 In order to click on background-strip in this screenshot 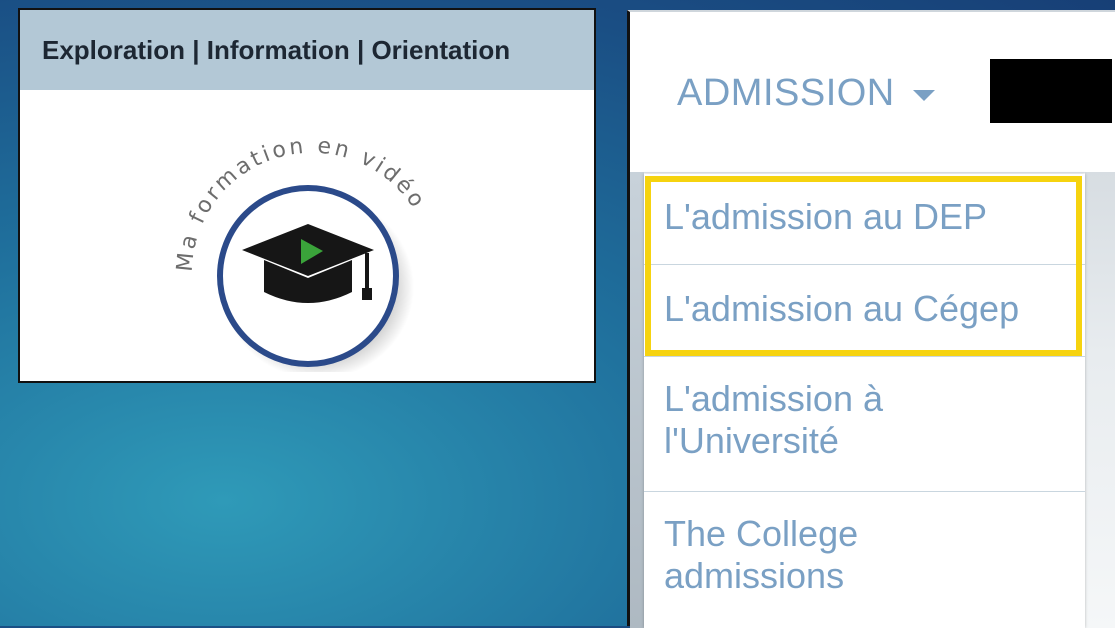, I will do `click(637, 400)`.